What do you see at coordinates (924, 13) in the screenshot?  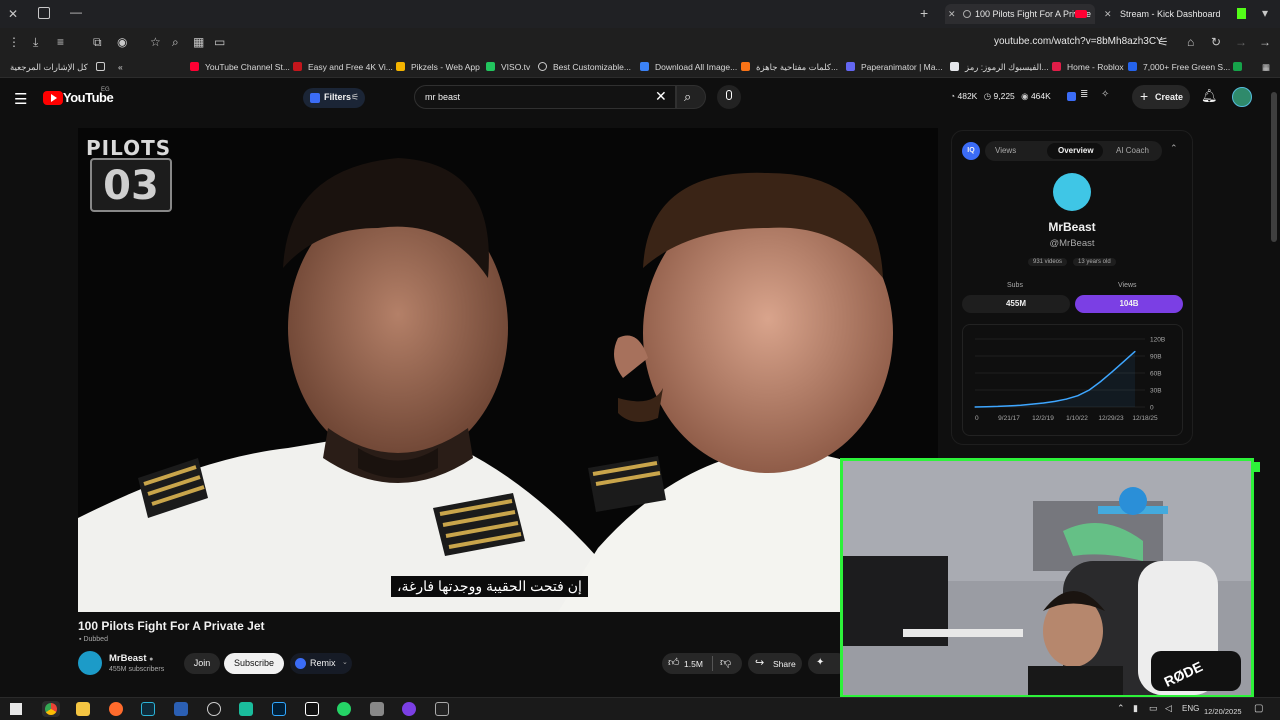 I see `new-tab-icon: +` at bounding box center [924, 13].